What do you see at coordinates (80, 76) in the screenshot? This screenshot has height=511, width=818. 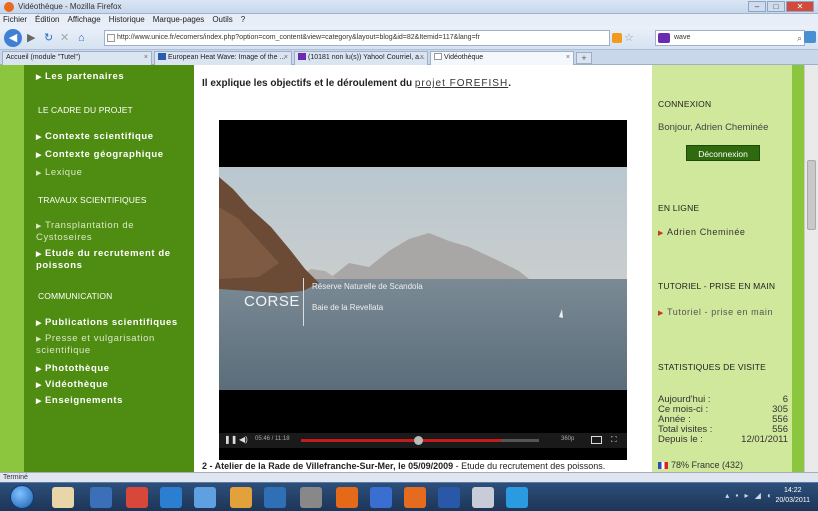 I see `sidebar-item-partenaires: ▶ Les partenaires` at bounding box center [80, 76].